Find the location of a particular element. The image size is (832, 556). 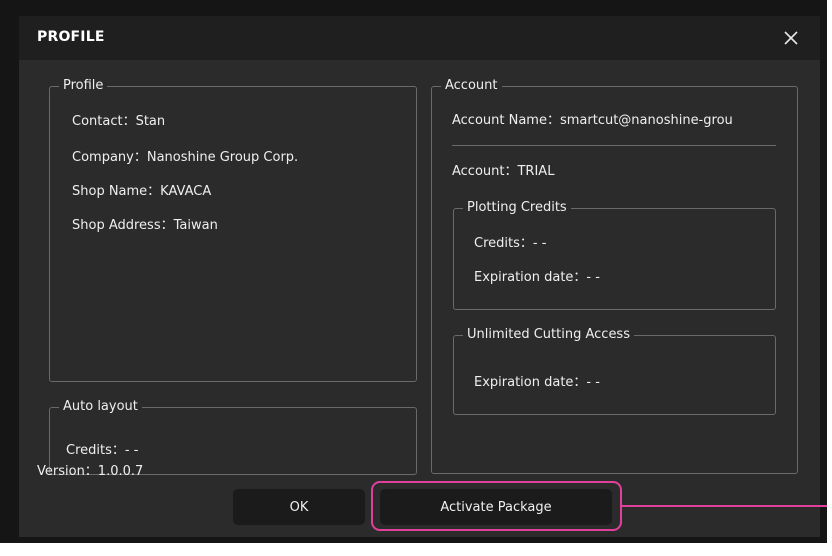

unlimited-cutting-legend: Unlimited Cutting Access is located at coordinates (548, 335).